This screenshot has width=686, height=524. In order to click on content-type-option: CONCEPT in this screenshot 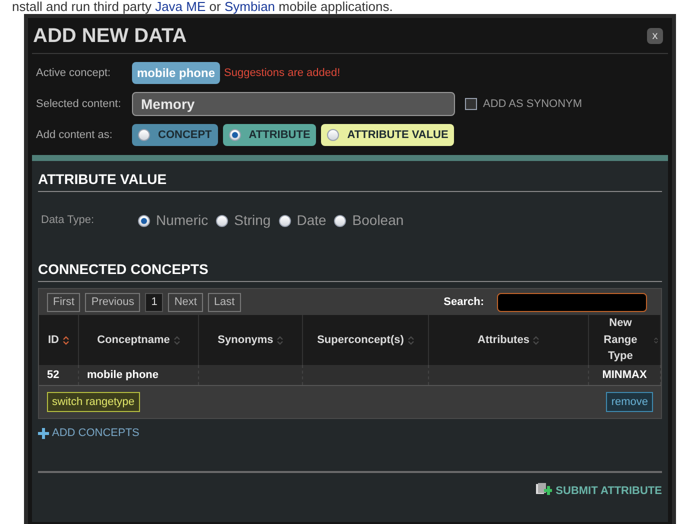, I will do `click(175, 135)`.